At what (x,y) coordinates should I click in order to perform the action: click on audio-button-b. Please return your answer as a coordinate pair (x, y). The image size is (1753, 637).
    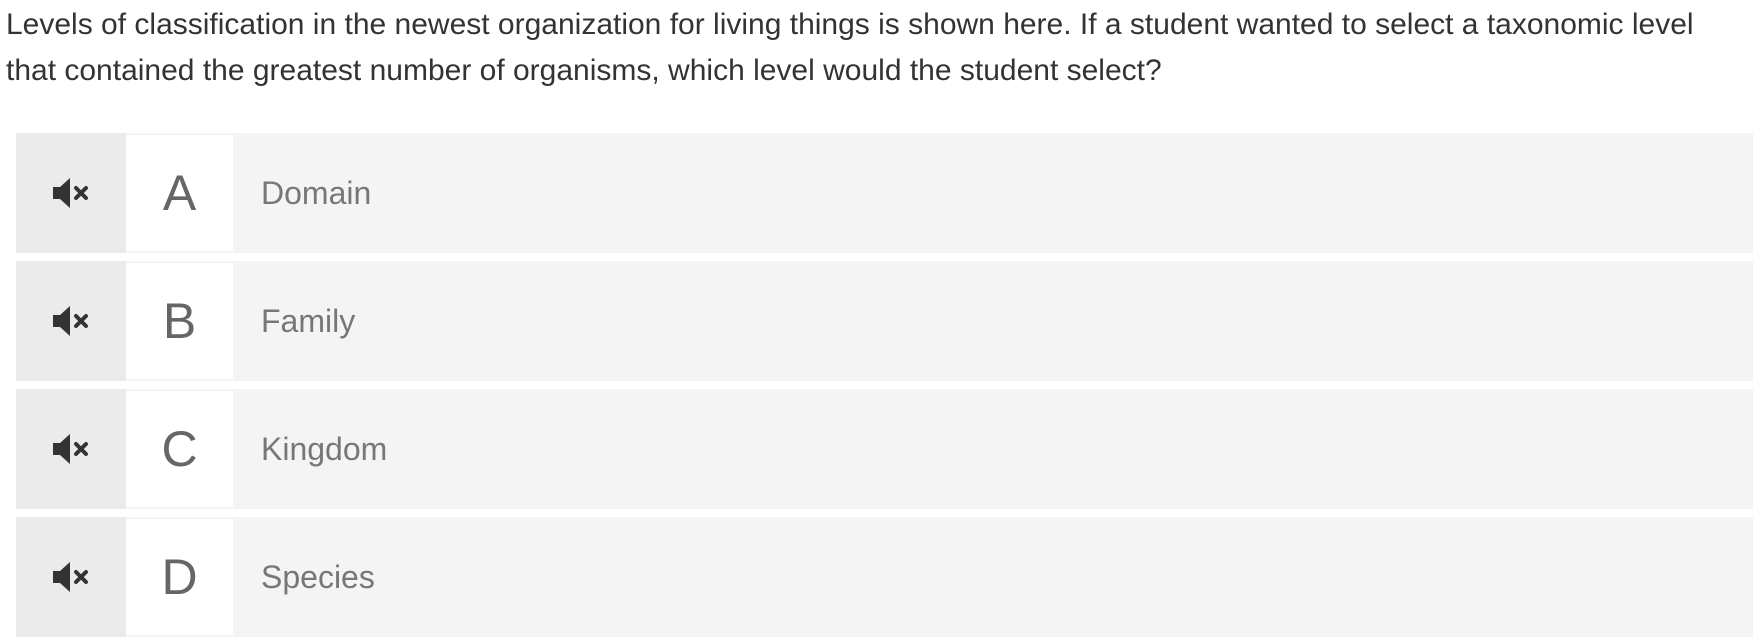
    Looking at the image, I should click on (71, 321).